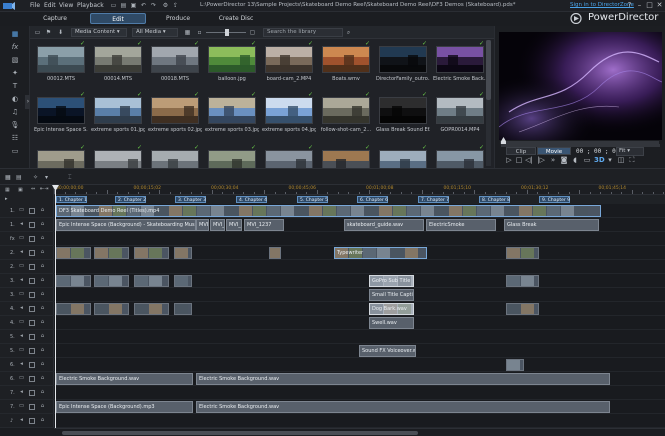  Describe the element at coordinates (240, 433) in the screenshot. I see `timeline-scroll-thumb` at that location.